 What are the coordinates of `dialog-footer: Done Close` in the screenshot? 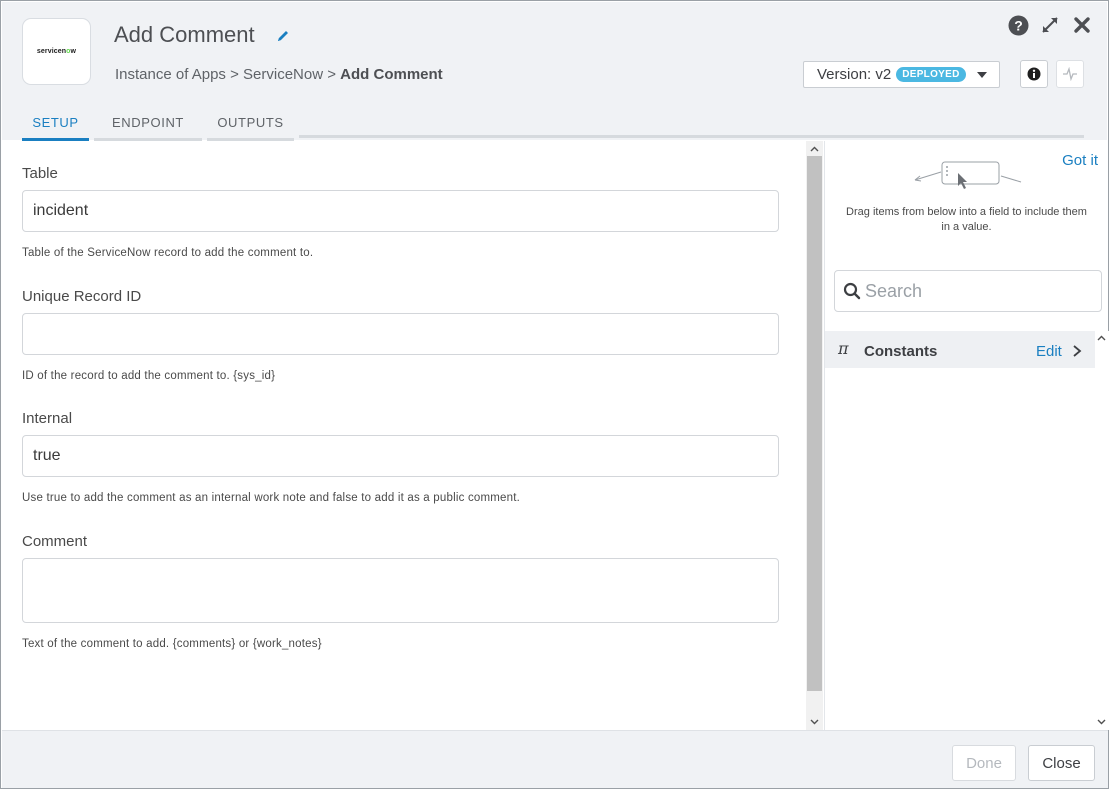 It's located at (555, 759).